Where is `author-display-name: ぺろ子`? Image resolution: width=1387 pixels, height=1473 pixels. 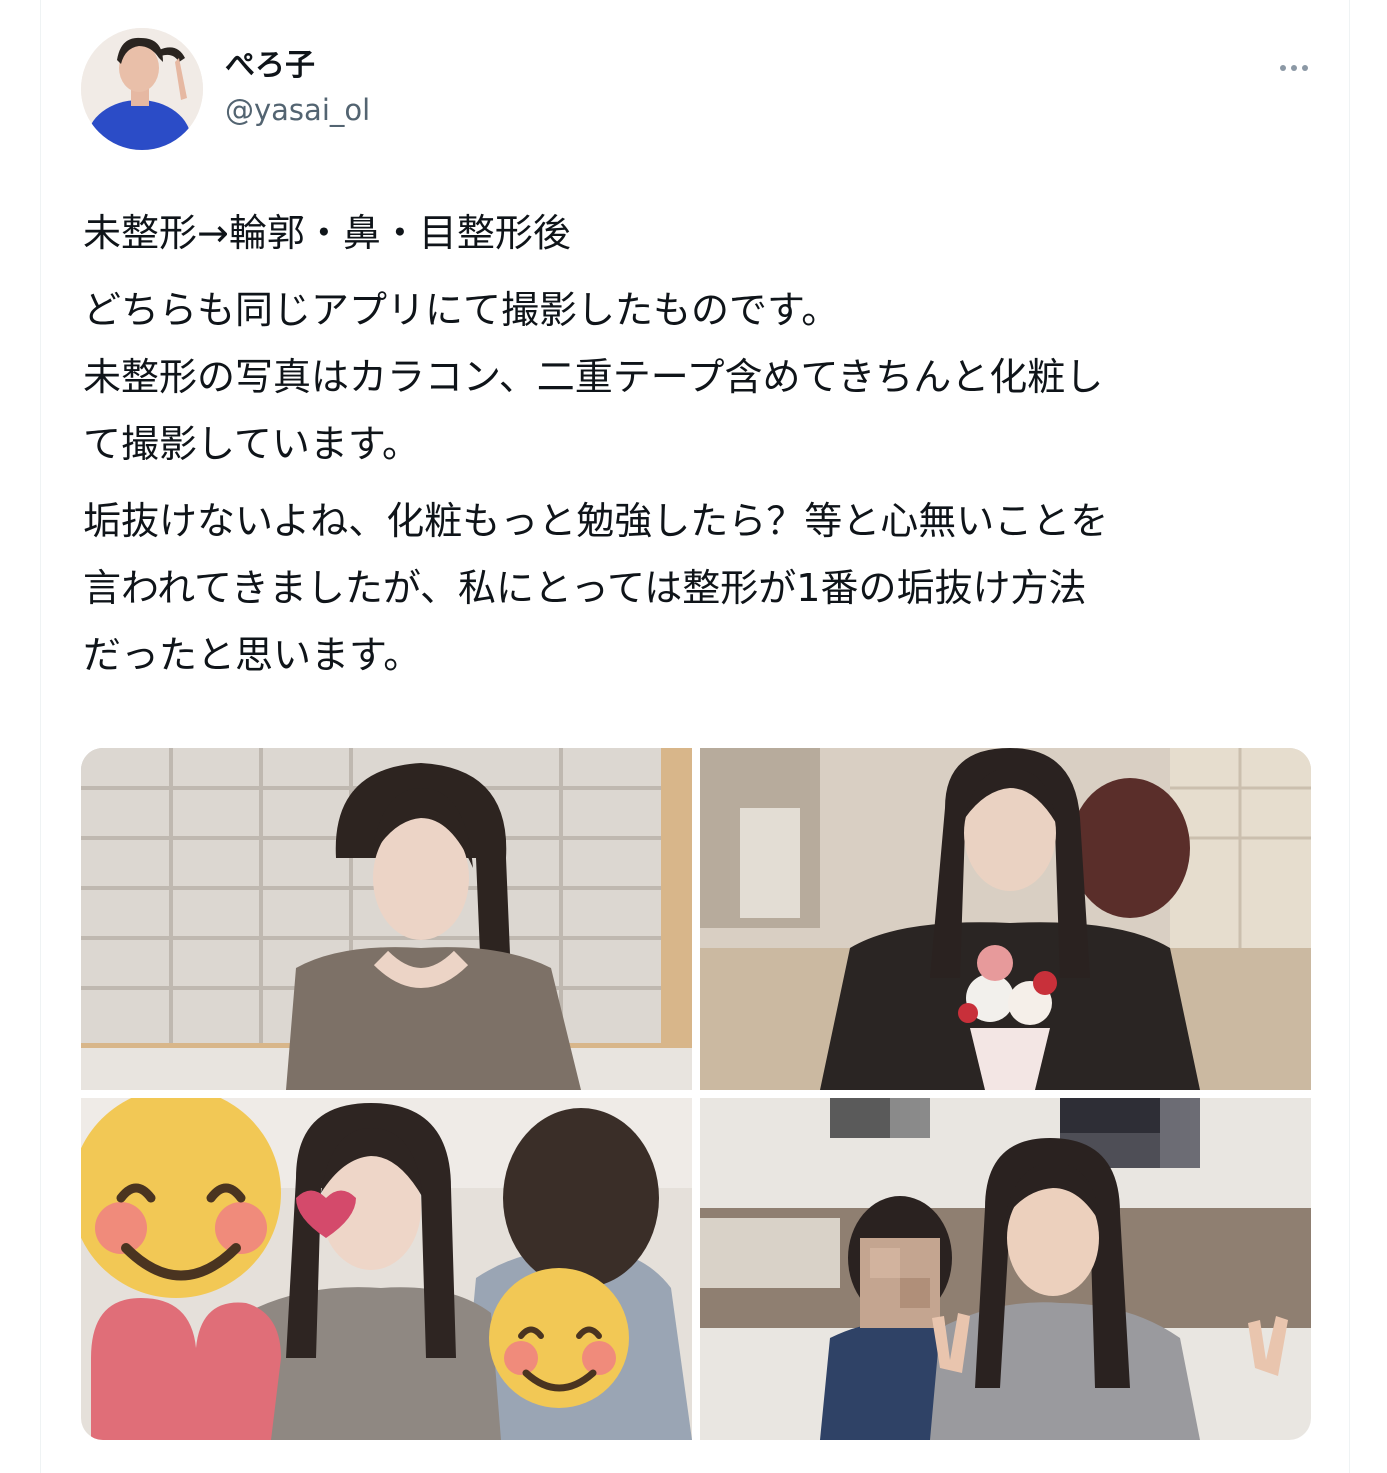
author-display-name: ぺろ子 is located at coordinates (270, 66).